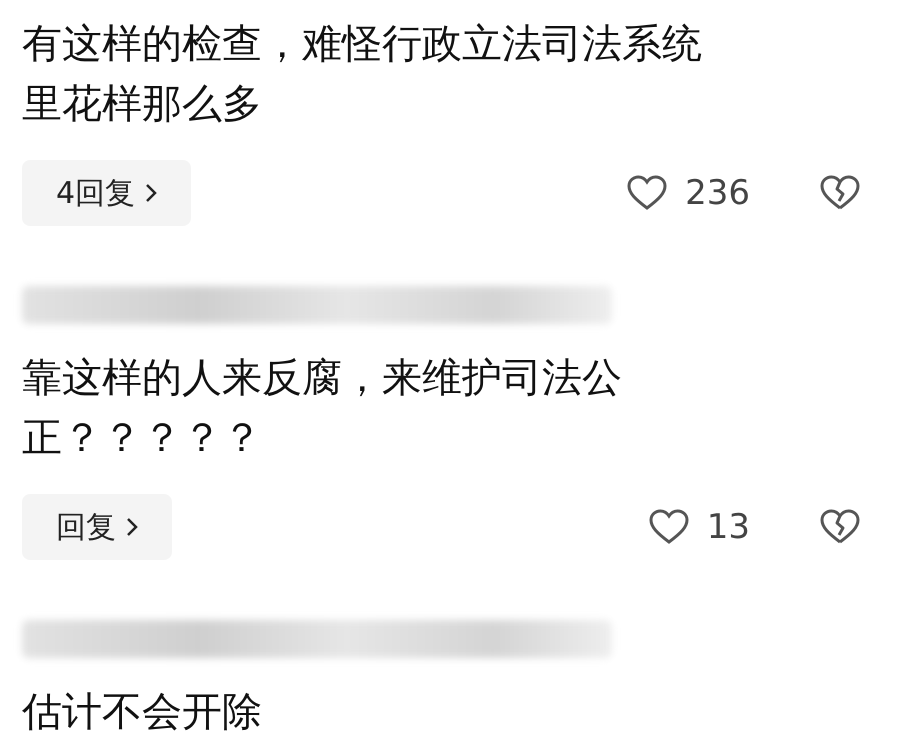  I want to click on comment-text: 里花样那么多, so click(142, 104).